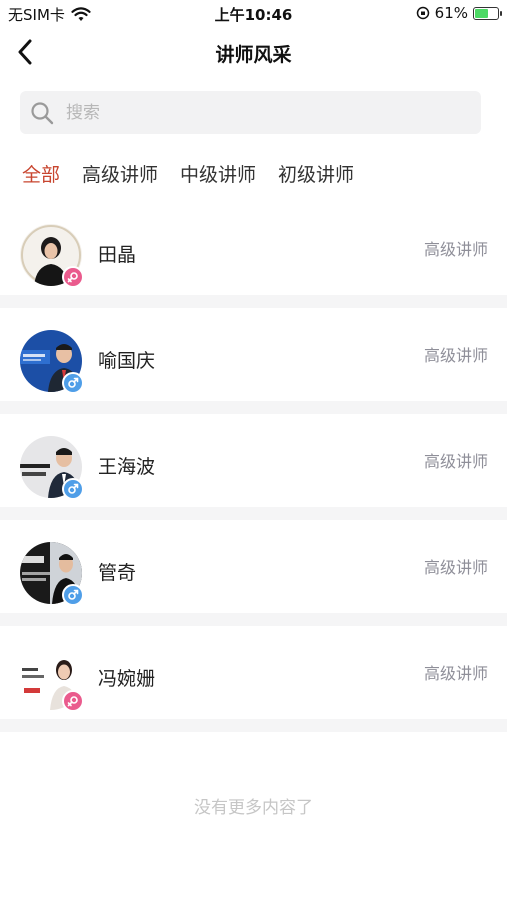 The image size is (507, 900). I want to click on lecturer-item: 王海波 高级讲师, so click(253, 467).